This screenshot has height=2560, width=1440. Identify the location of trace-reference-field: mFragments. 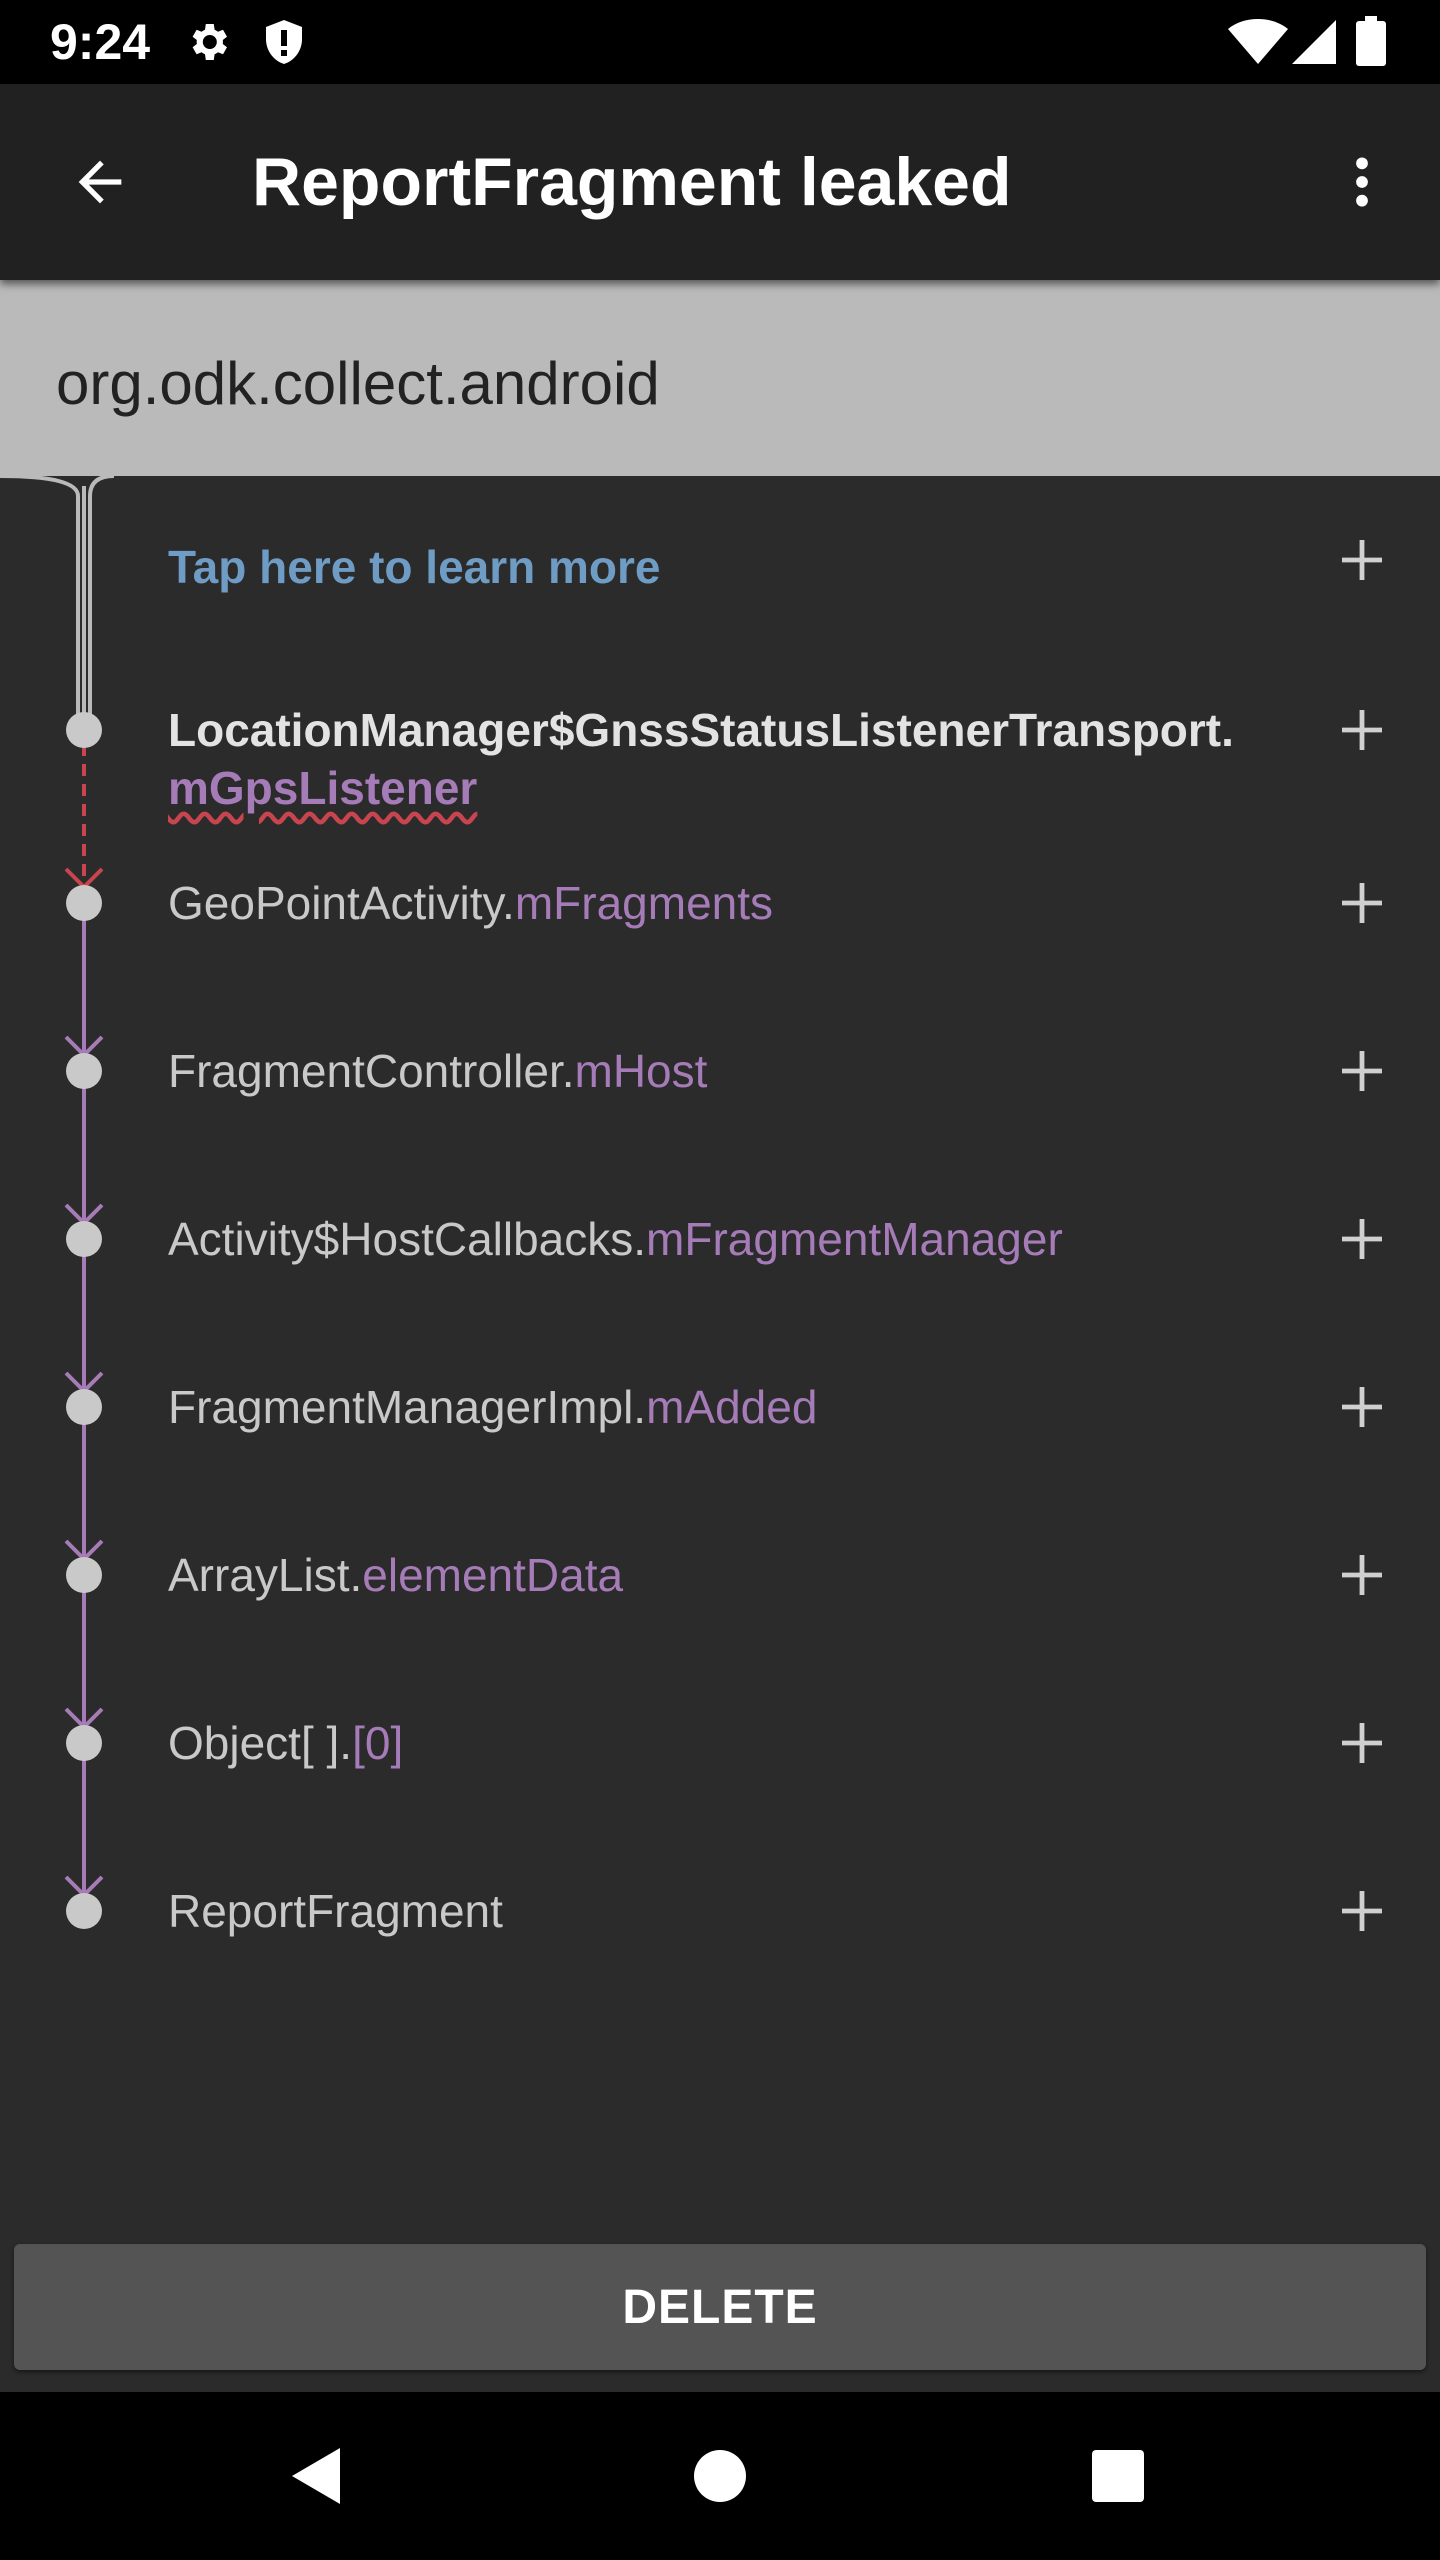
(644, 903).